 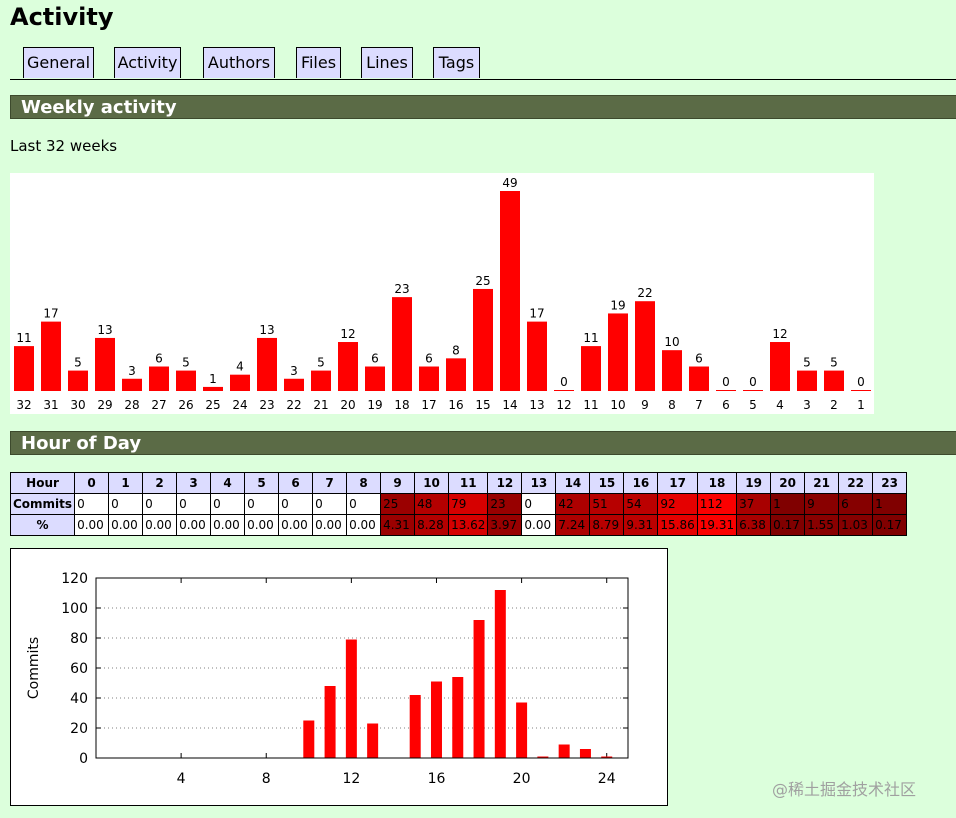 I want to click on hour-header: 12, so click(x=505, y=483).